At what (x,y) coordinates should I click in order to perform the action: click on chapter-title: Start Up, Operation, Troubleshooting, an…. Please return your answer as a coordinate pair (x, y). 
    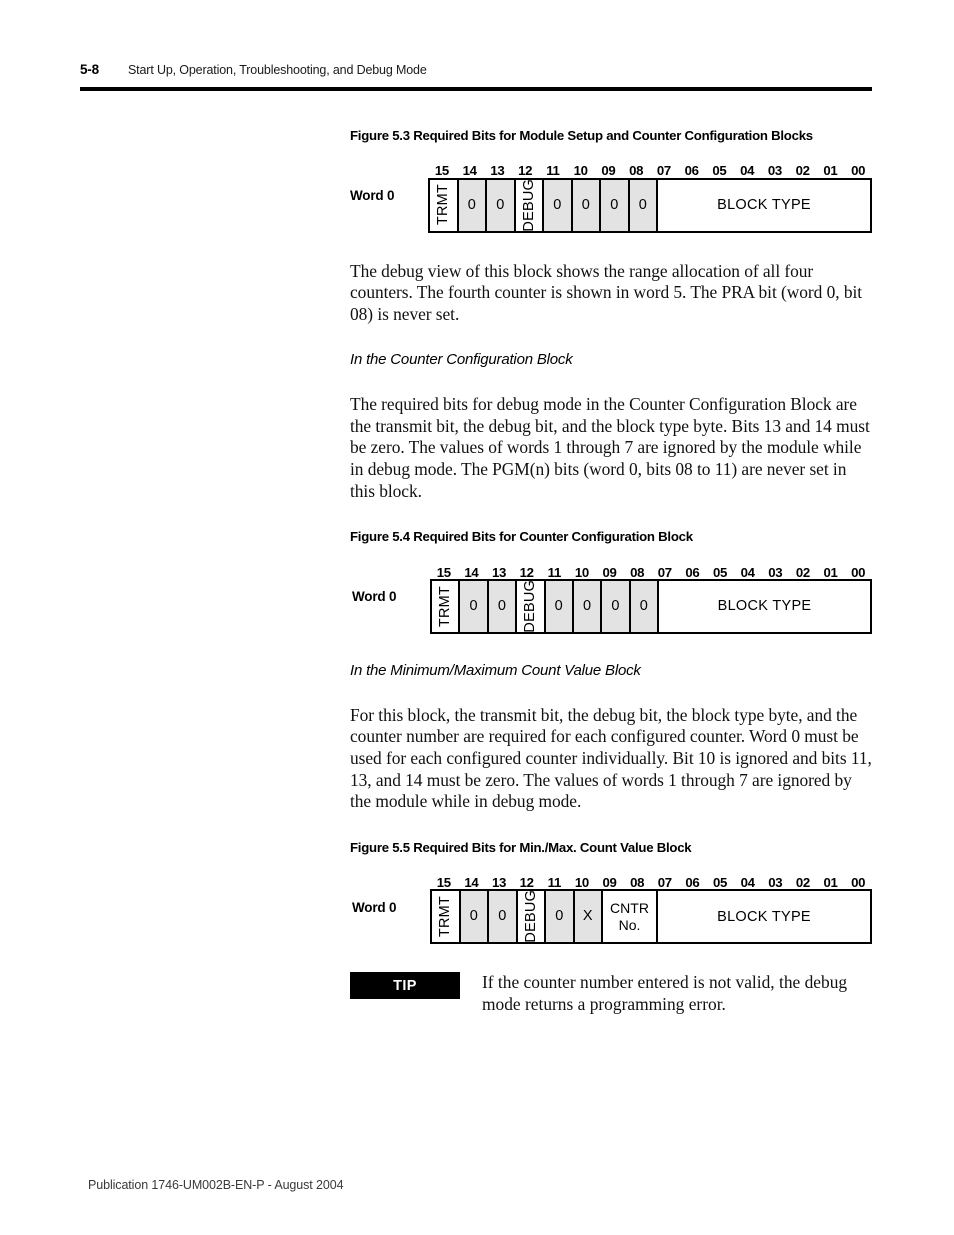
    Looking at the image, I should click on (277, 70).